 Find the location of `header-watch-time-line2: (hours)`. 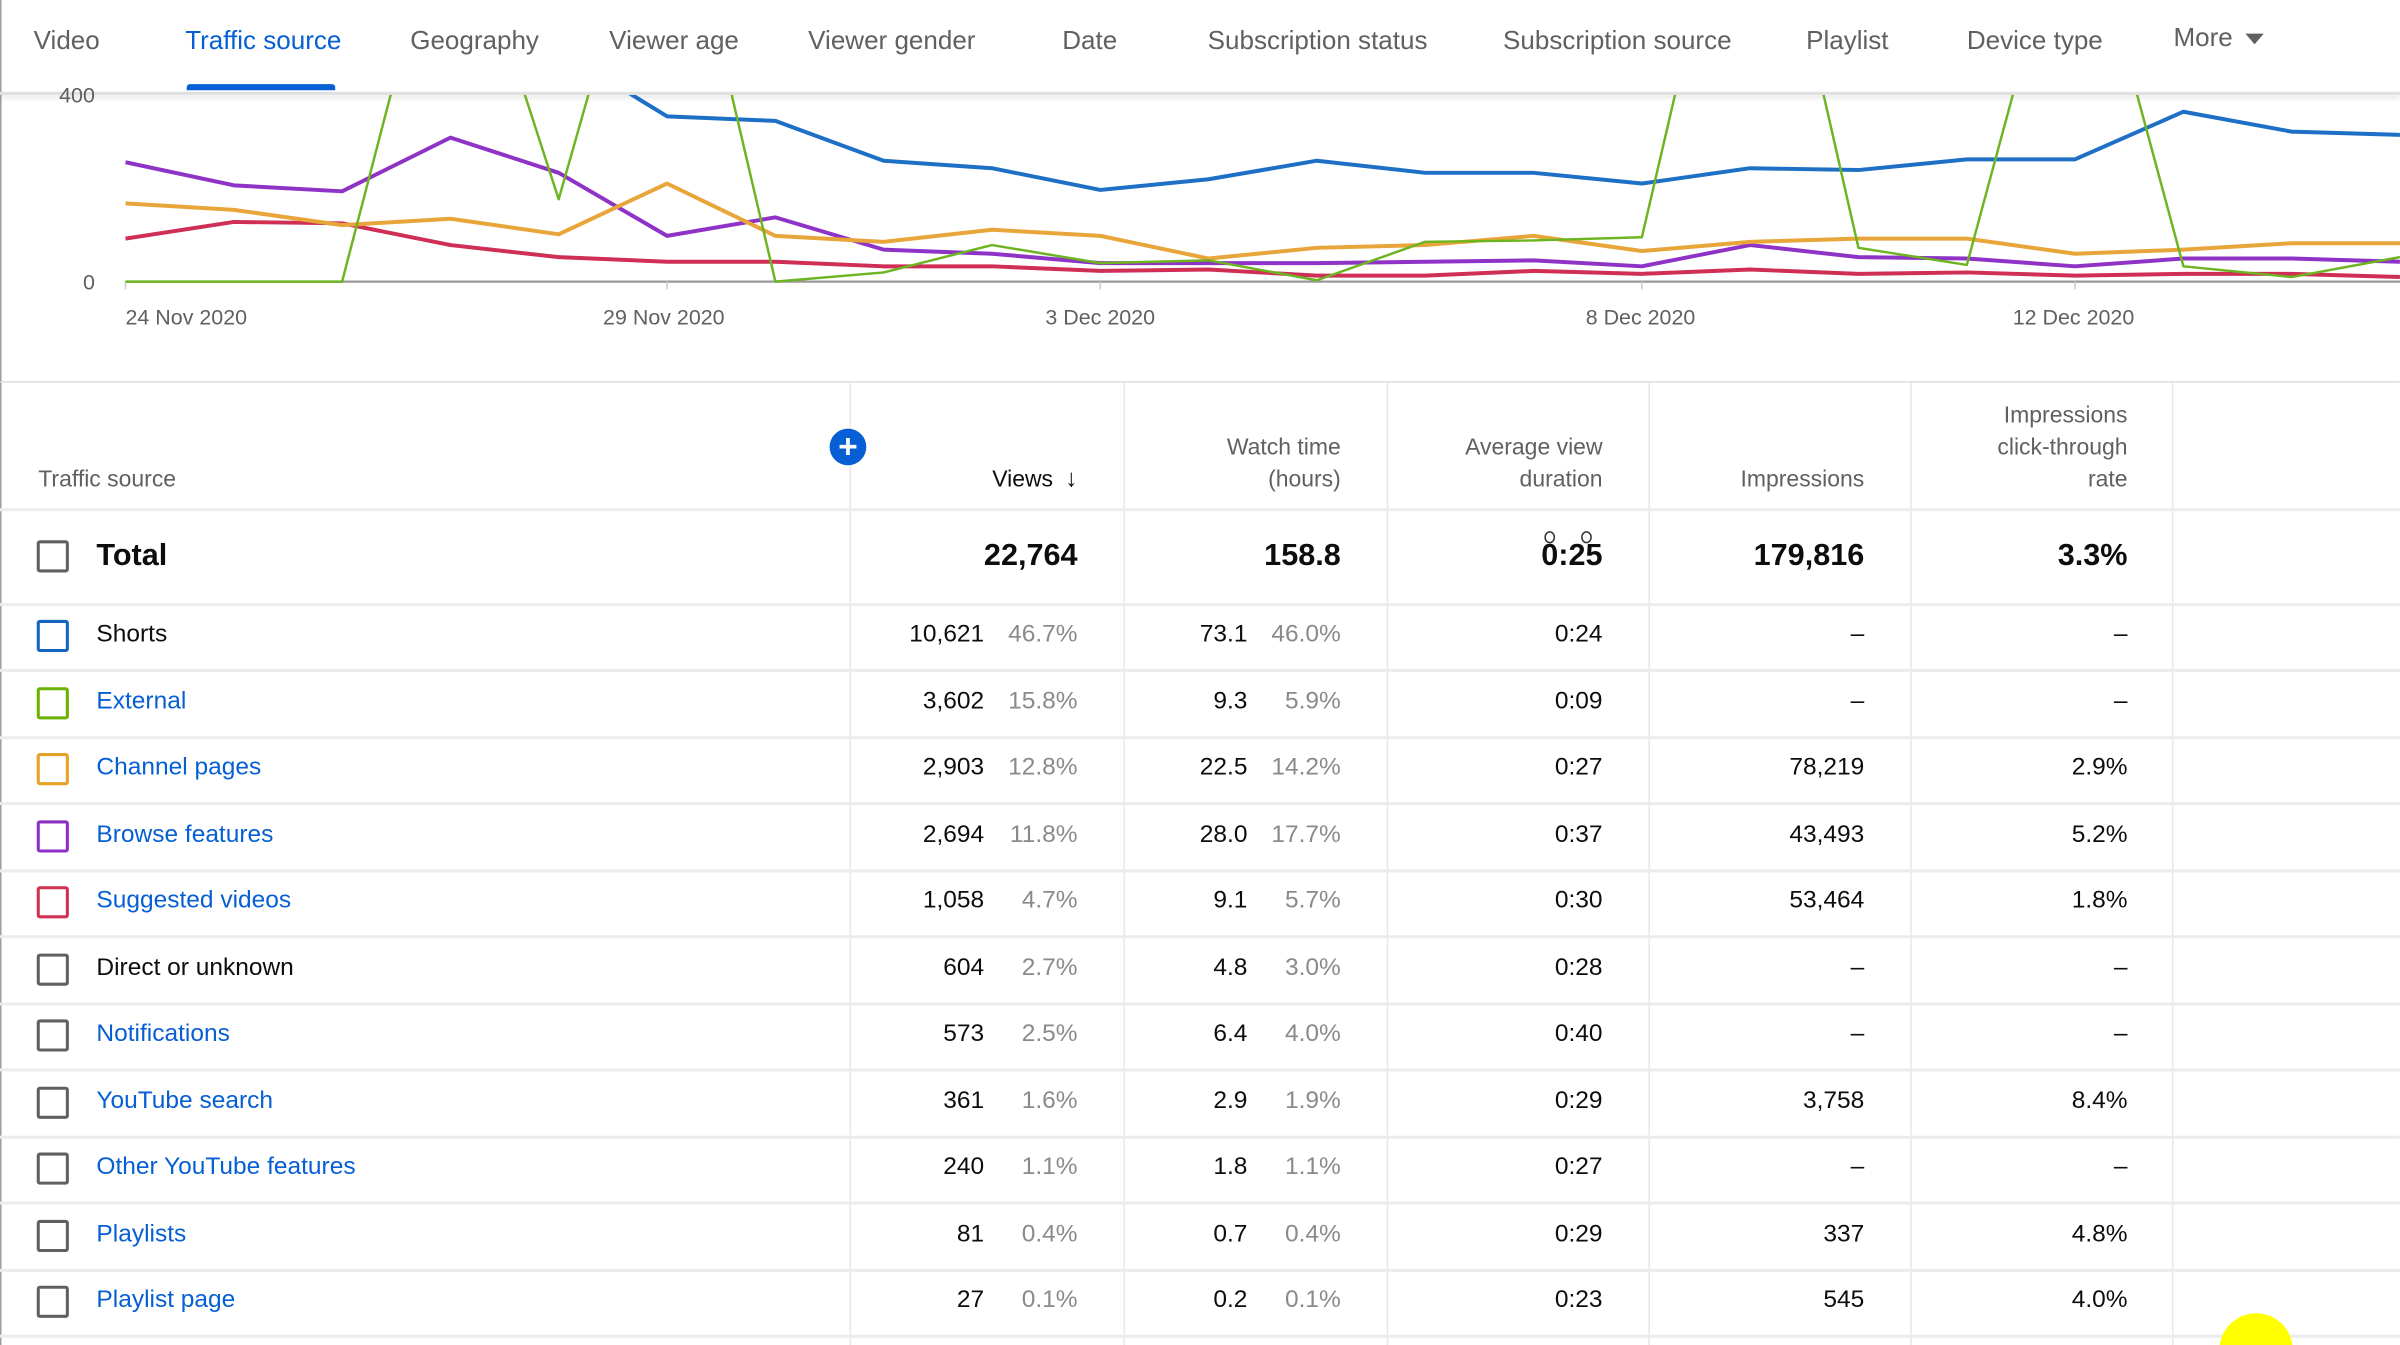

header-watch-time-line2: (hours) is located at coordinates (1304, 479).